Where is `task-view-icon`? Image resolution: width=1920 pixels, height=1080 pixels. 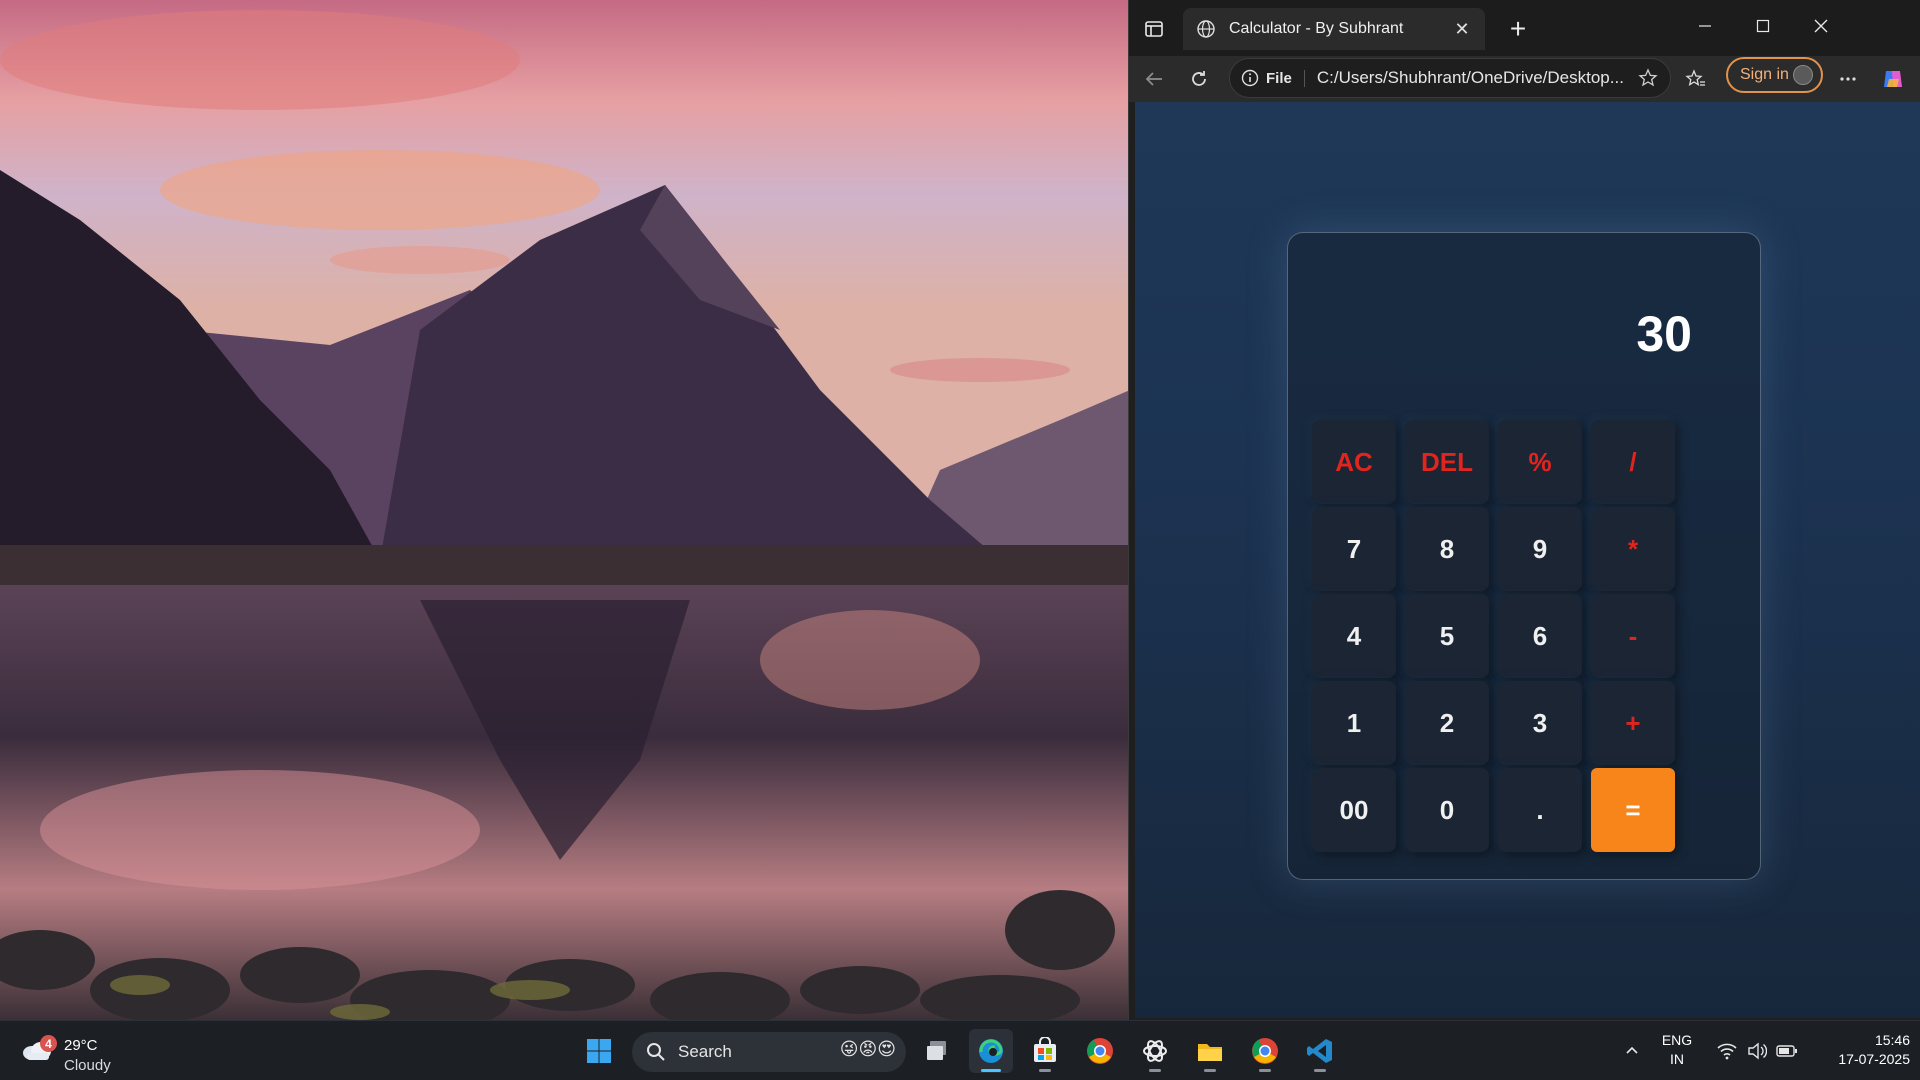
task-view-icon is located at coordinates (937, 1051).